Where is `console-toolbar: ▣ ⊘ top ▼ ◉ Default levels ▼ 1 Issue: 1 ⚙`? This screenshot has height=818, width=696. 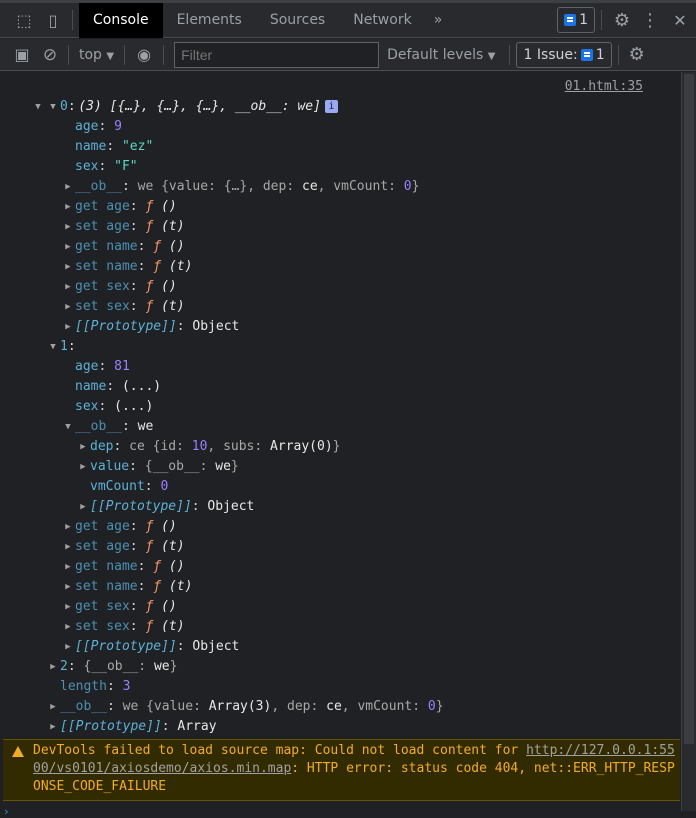
console-toolbar: ▣ ⊘ top ▼ ◉ Default levels ▼ 1 Issue: 1 ⚙ is located at coordinates (348, 55).